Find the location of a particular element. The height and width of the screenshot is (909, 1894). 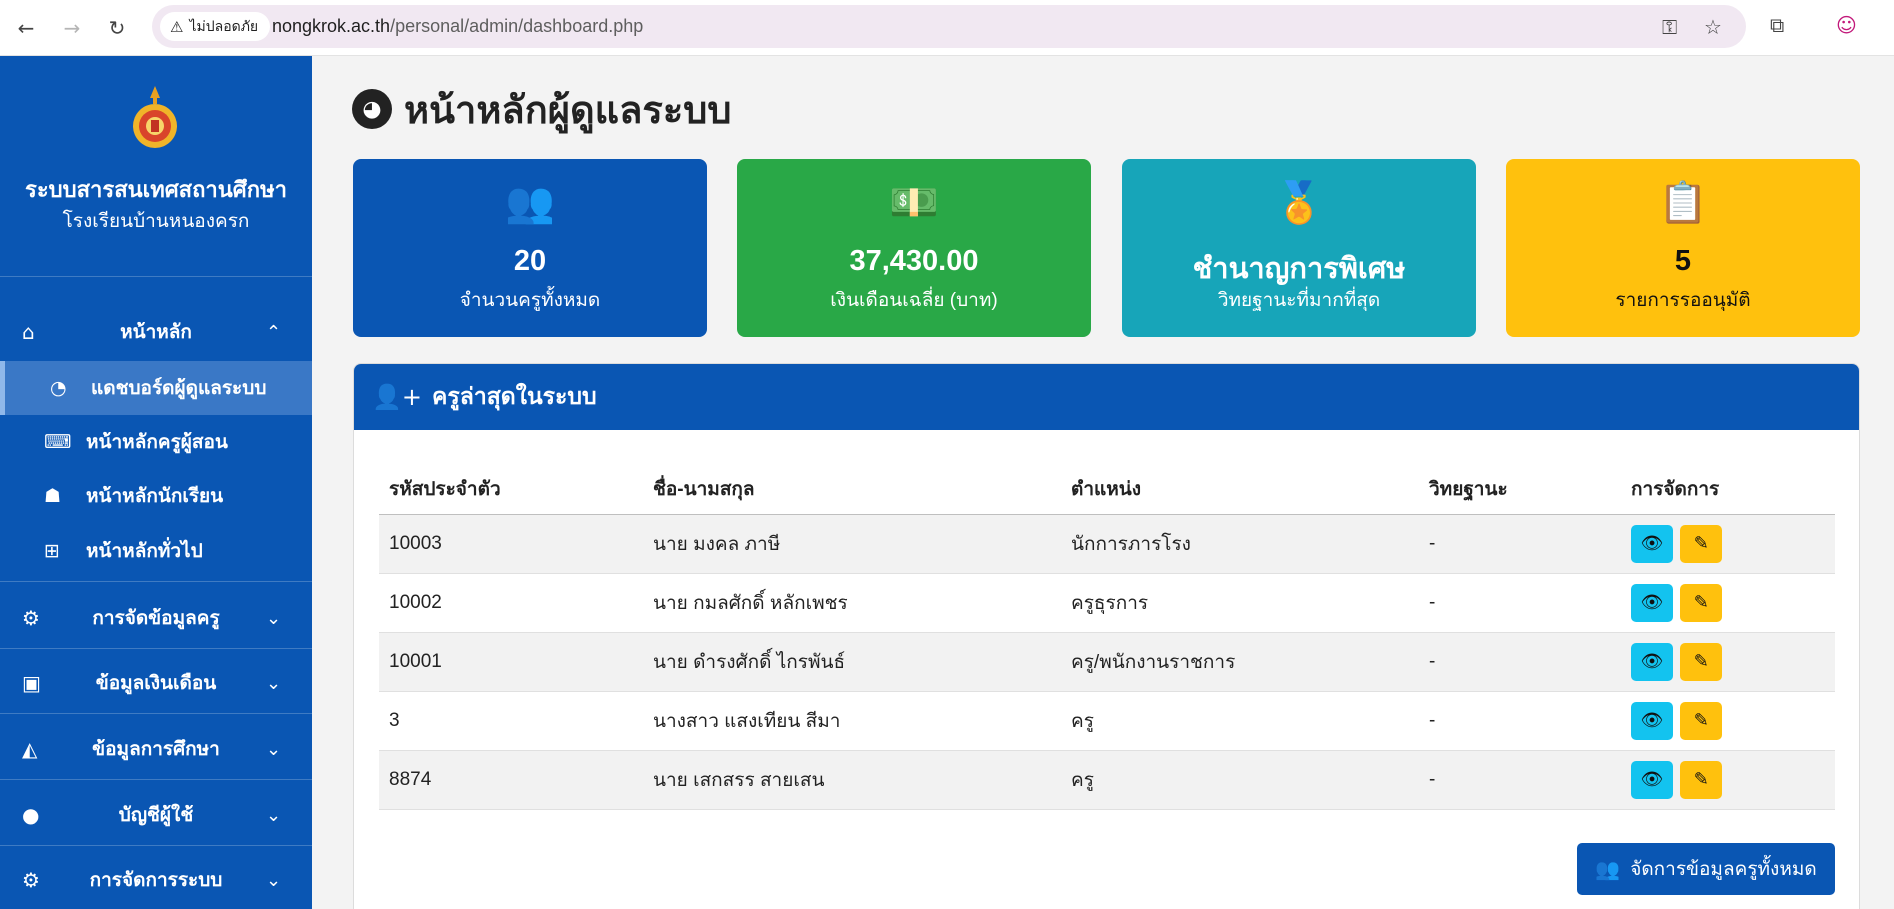

teacher-name: นาย ดำรงศักดิ์ ไกรพันธ์ is located at coordinates (852, 662).